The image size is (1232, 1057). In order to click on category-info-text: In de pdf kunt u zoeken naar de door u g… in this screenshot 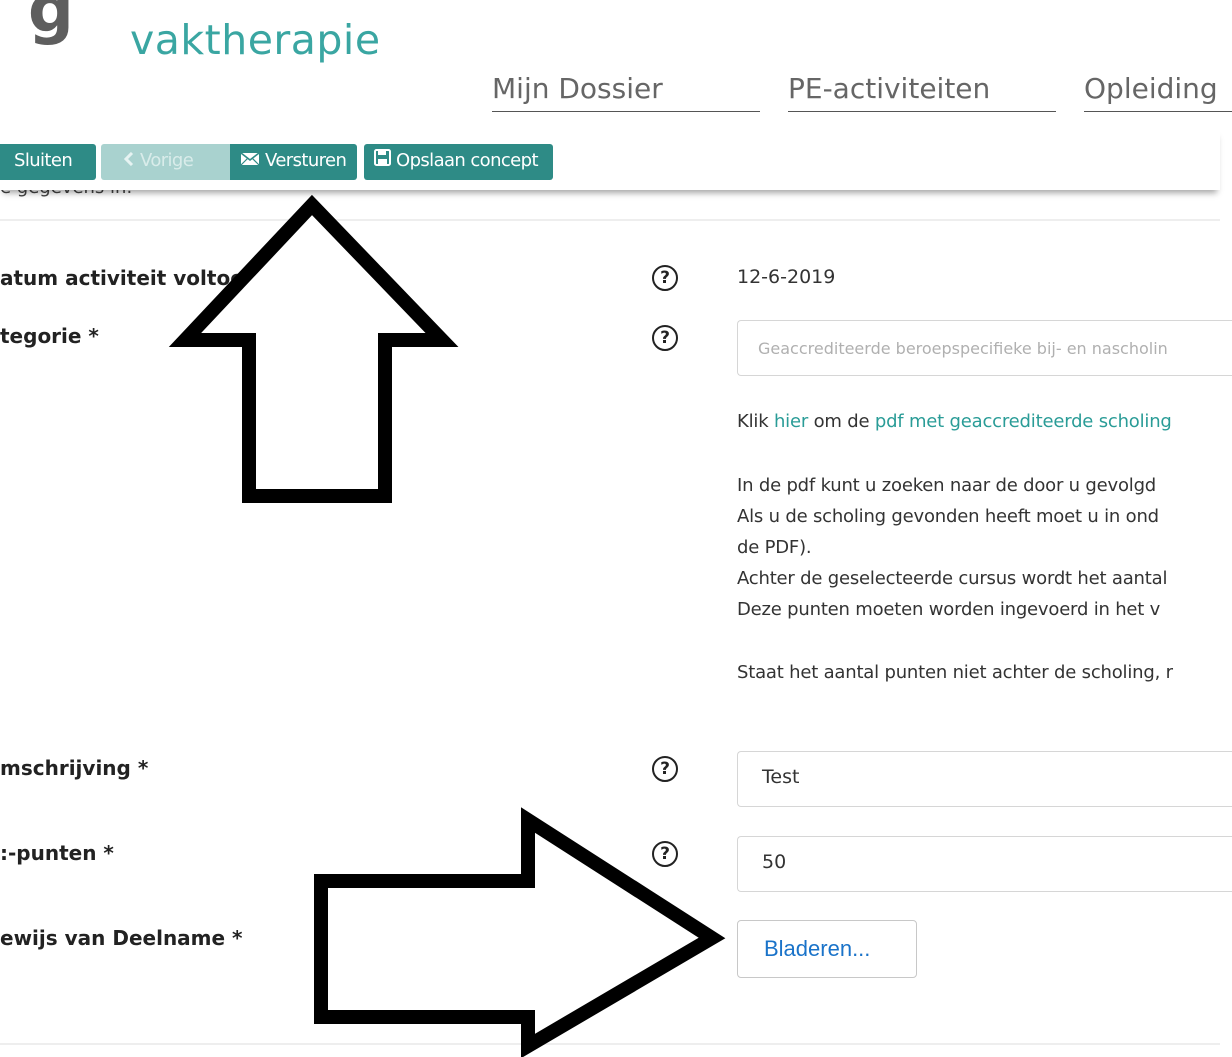, I will do `click(984, 547)`.